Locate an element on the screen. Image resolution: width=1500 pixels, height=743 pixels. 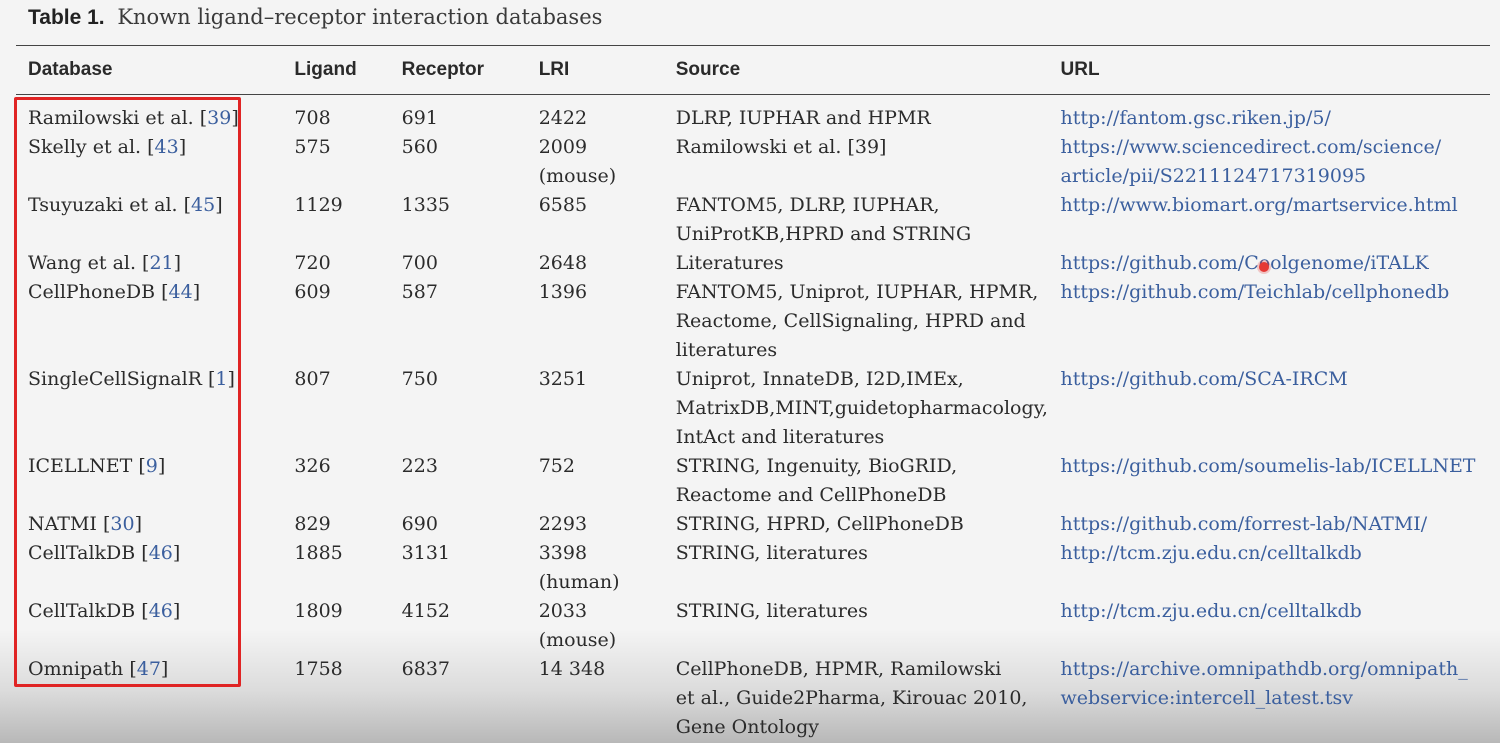
database-cell: SingleCellSignalR [1] is located at coordinates (131, 379).